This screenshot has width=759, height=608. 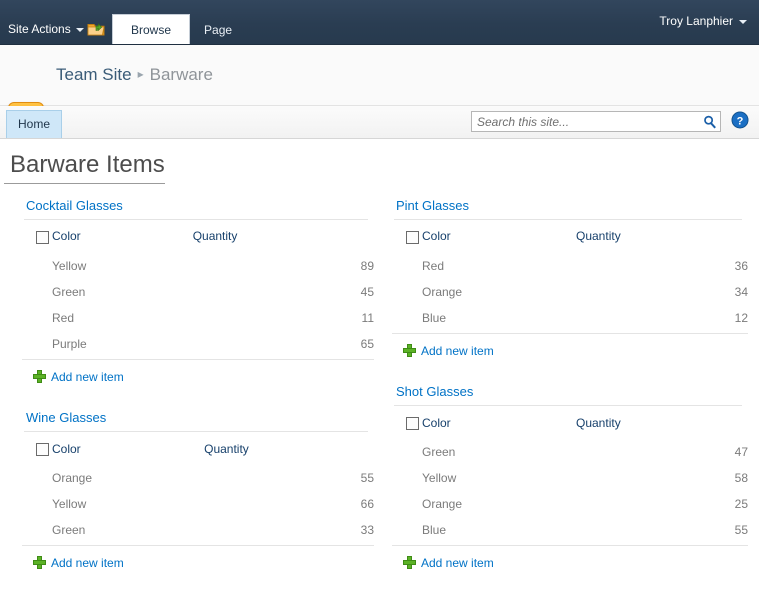 I want to click on table-row: Green 33, so click(x=198, y=531).